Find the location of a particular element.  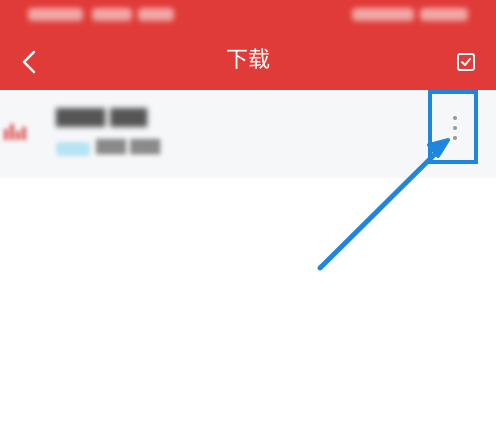

select-button is located at coordinates (466, 62).